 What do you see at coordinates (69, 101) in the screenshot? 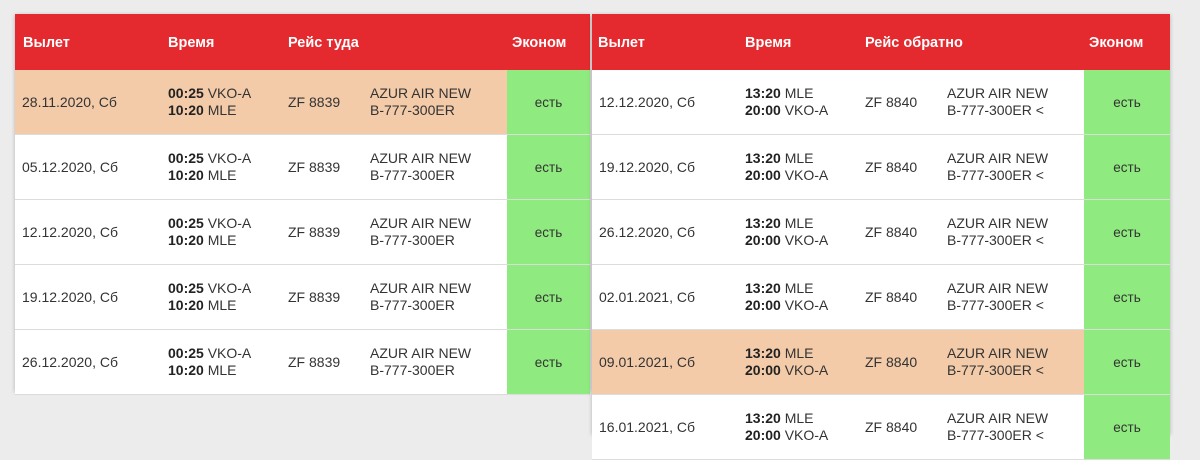
I see `departure-date: 28.11.2020, Сб` at bounding box center [69, 101].